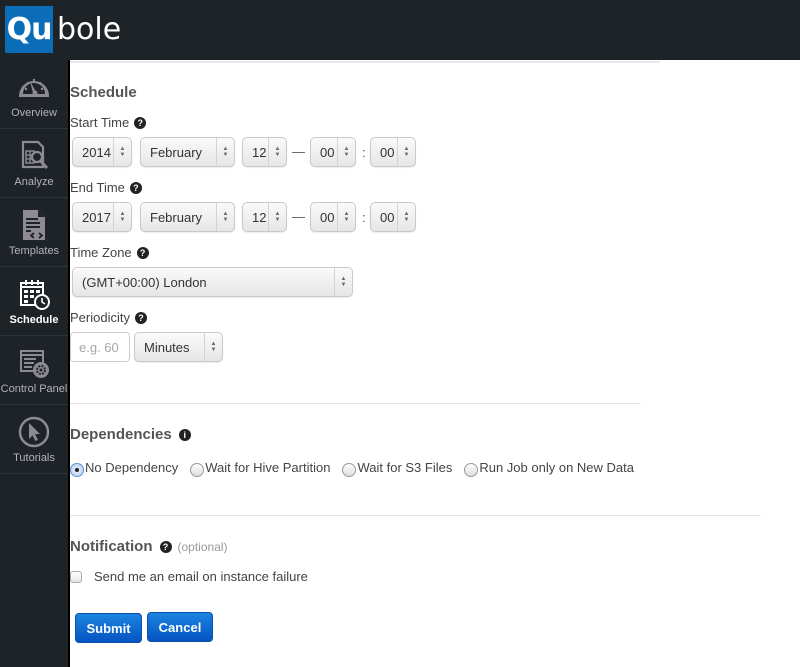 The image size is (800, 667). I want to click on submit-button: Submit, so click(108, 628).